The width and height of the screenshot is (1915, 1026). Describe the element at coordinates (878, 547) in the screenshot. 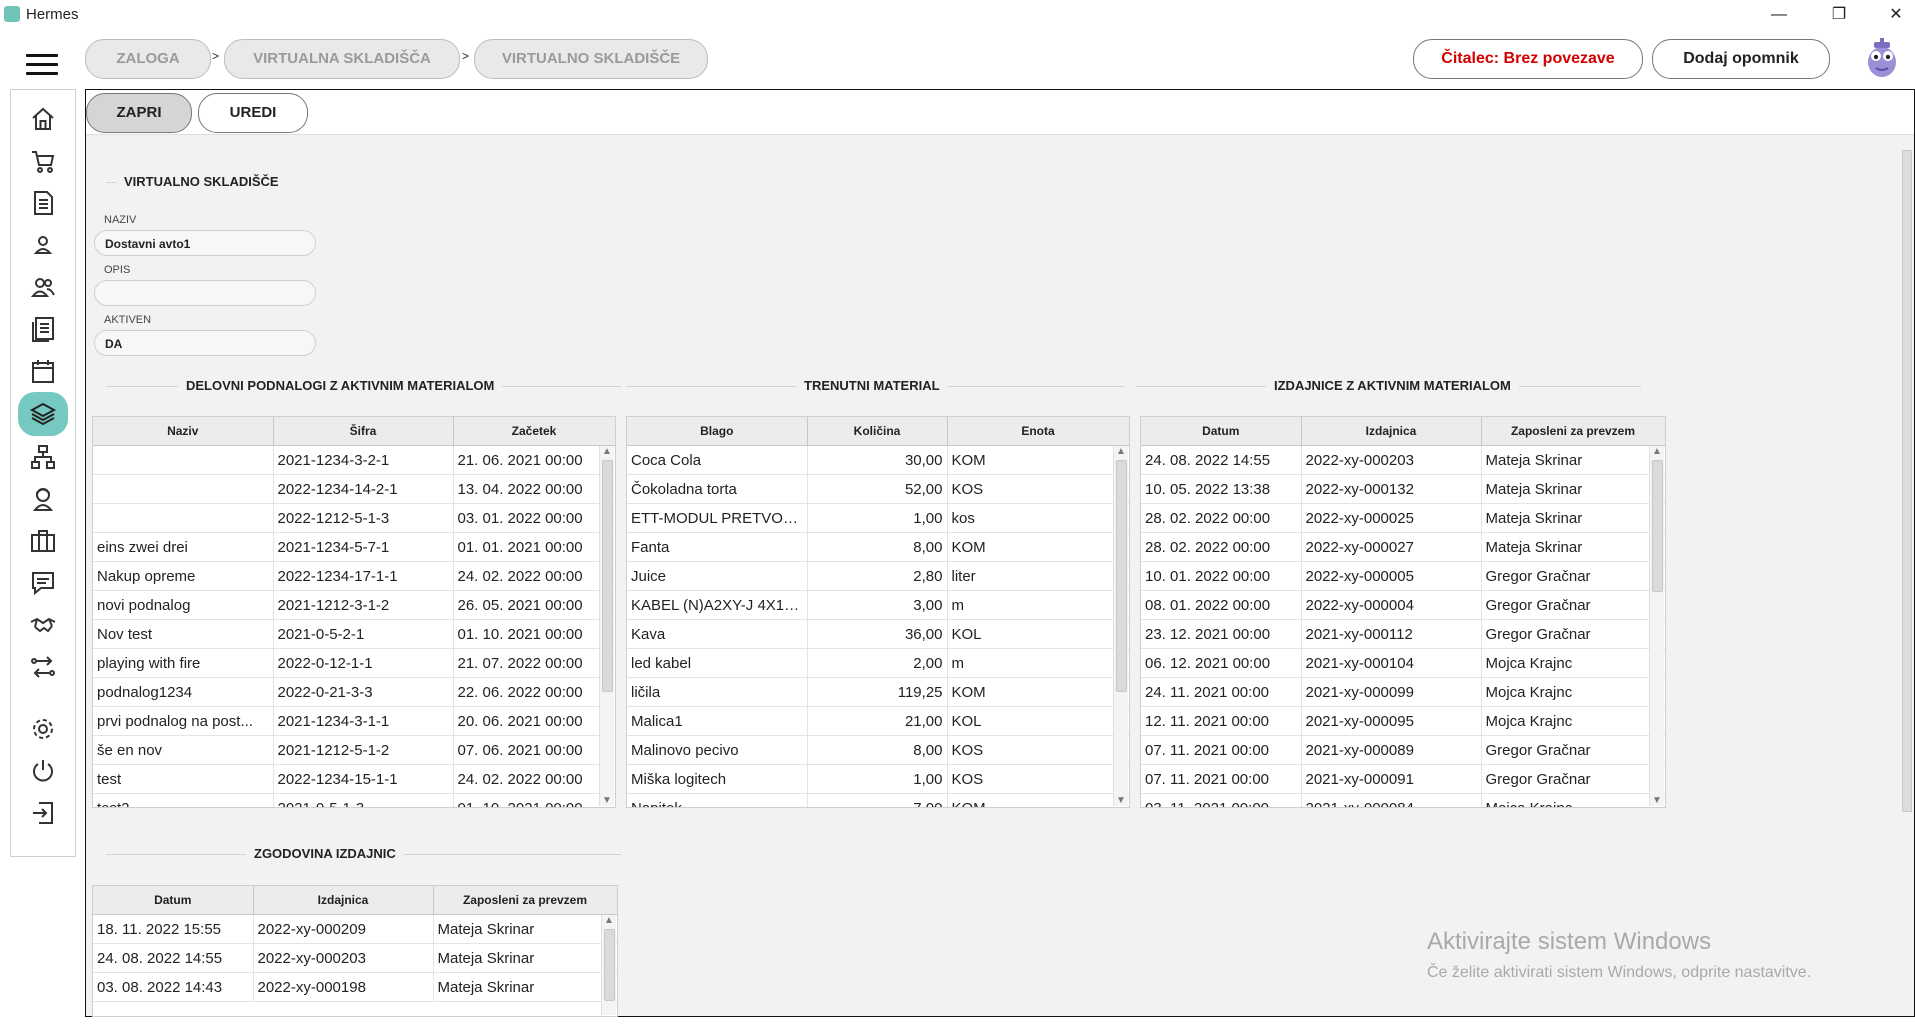

I see `table-row: Fanta 8,00 KOM` at that location.